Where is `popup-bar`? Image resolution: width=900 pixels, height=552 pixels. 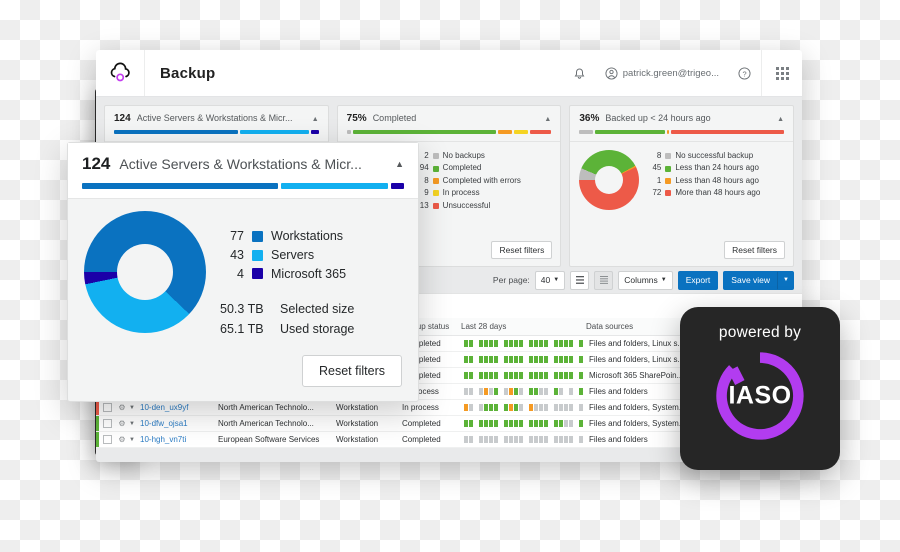
popup-bar is located at coordinates (243, 186).